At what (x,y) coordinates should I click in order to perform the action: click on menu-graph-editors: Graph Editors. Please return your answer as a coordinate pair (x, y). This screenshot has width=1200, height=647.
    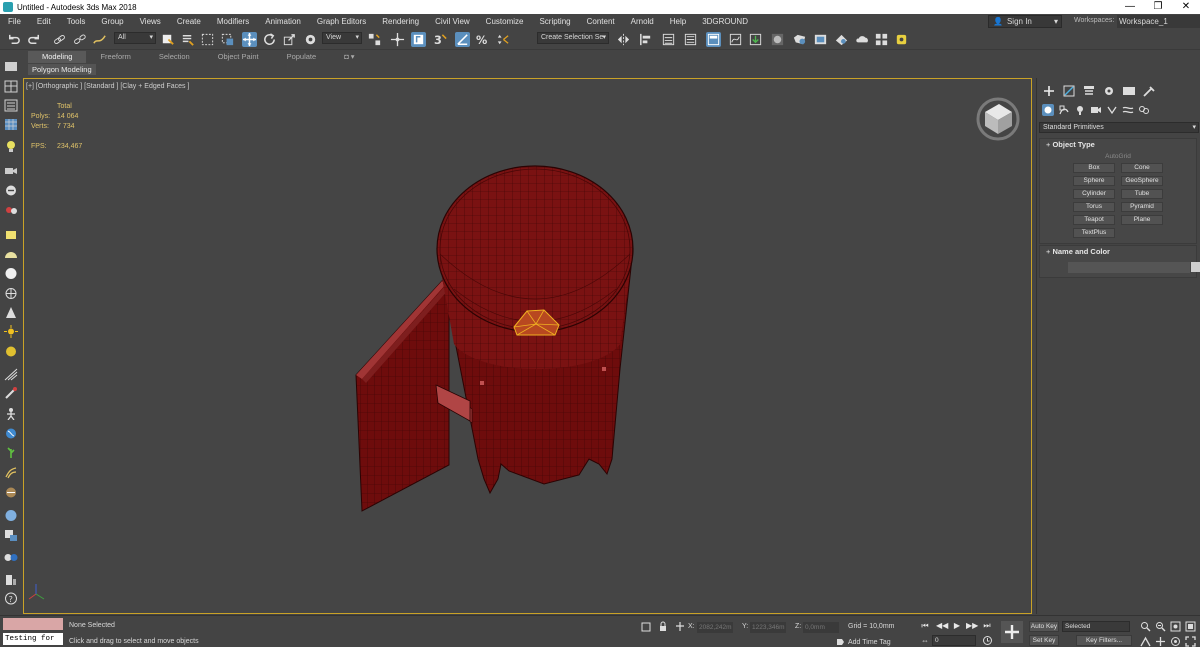
    Looking at the image, I should click on (341, 21).